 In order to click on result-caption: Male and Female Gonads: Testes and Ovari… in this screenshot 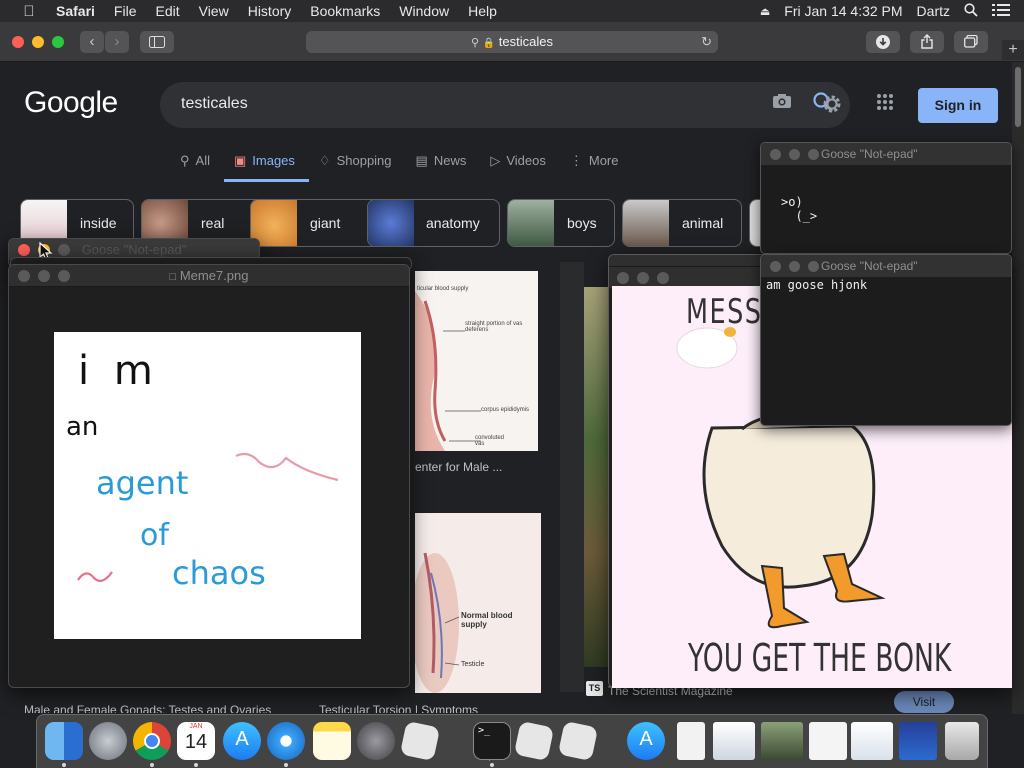, I will do `click(159, 708)`.